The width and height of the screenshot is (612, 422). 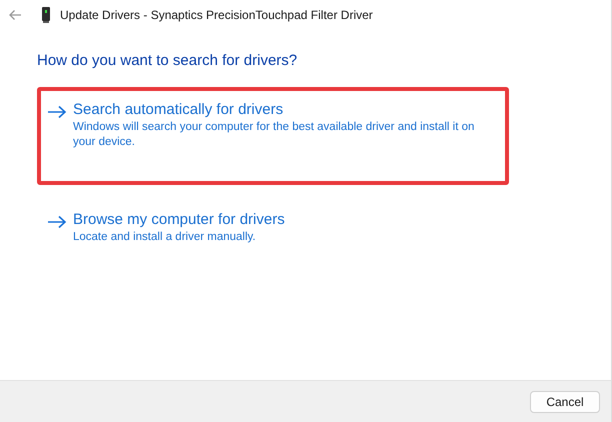 I want to click on option-description: Locate and install a driver manually., so click(x=165, y=237).